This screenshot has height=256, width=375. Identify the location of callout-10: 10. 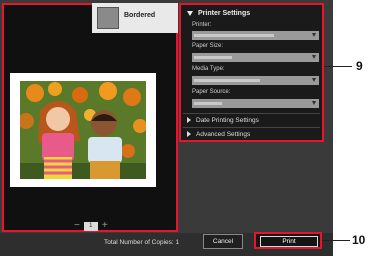
(359, 240).